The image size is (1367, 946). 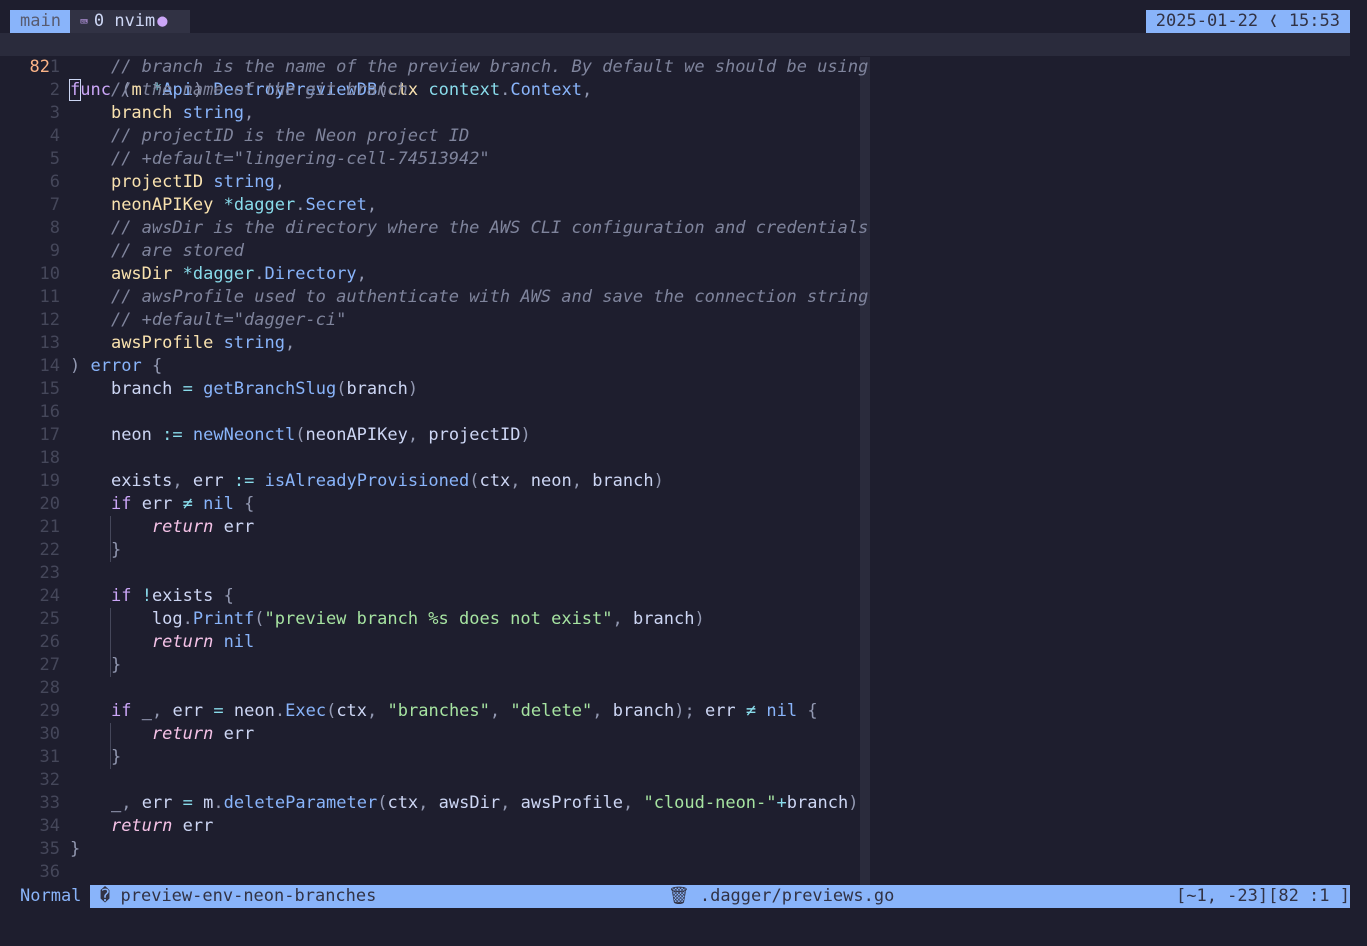 What do you see at coordinates (239, 90) in the screenshot?
I see `line-text: // the name of the git branch` at bounding box center [239, 90].